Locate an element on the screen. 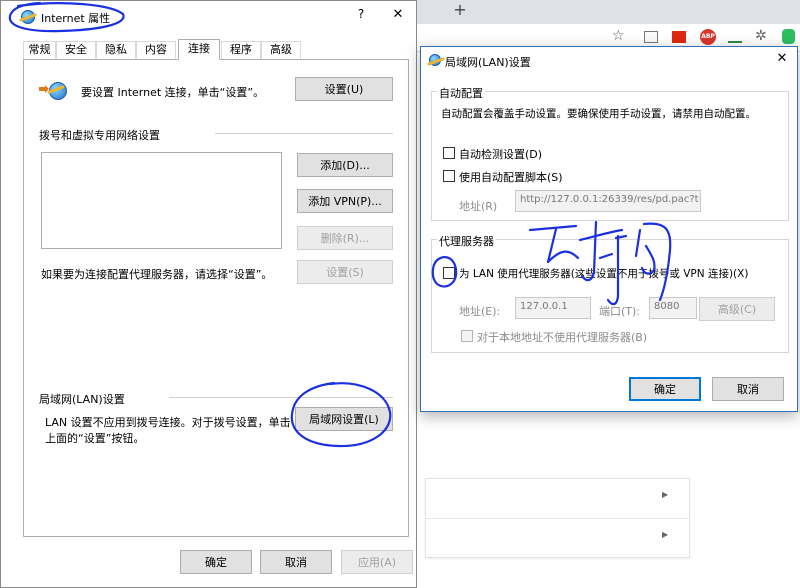 The width and height of the screenshot is (800, 588). gear-extension-icon: ✲ is located at coordinates (761, 36).